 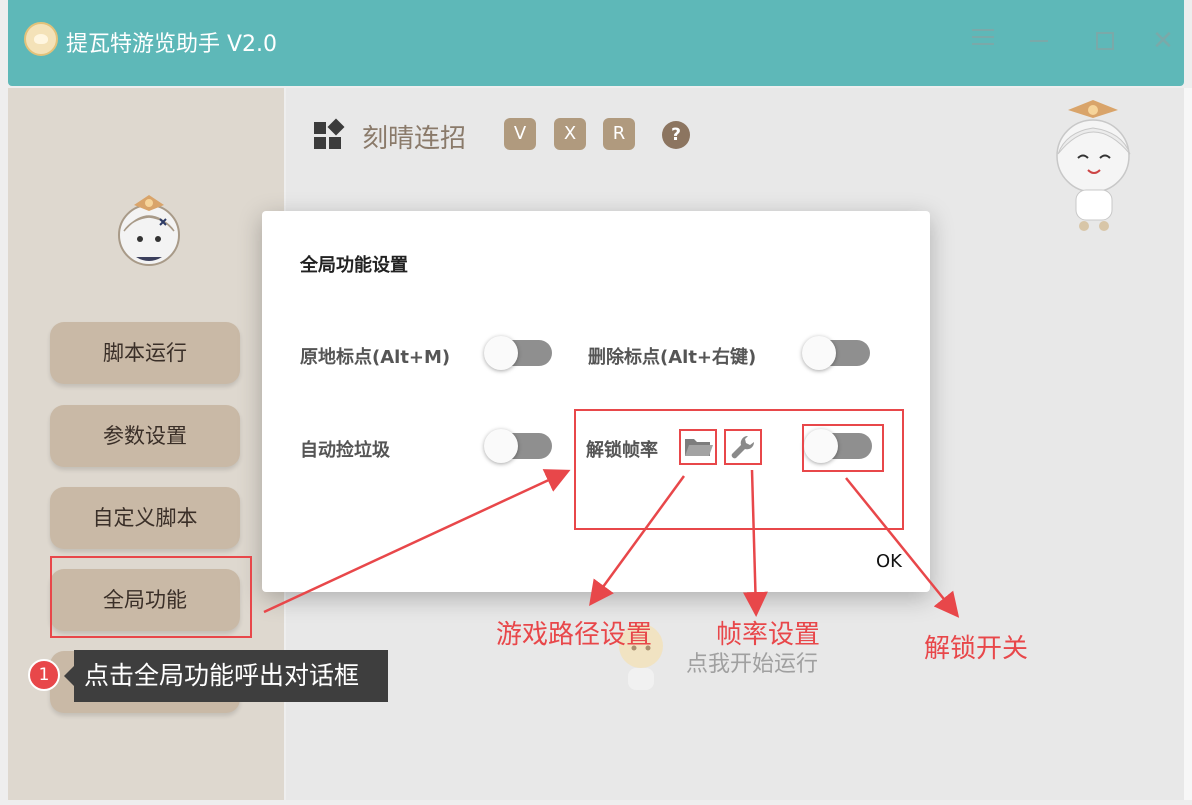 I want to click on annotation-game-path: 游戏路径设置, so click(x=574, y=635).